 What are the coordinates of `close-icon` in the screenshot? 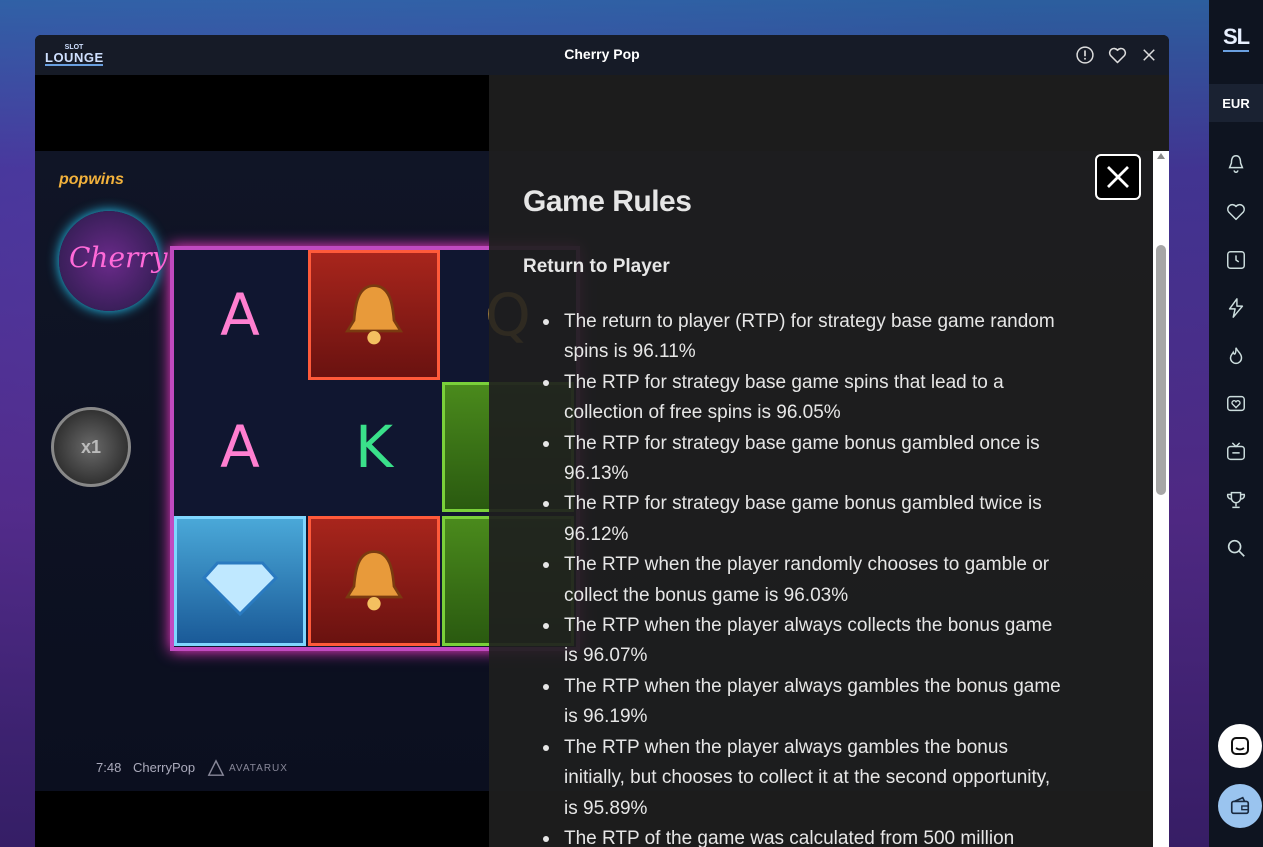 It's located at (1118, 177).